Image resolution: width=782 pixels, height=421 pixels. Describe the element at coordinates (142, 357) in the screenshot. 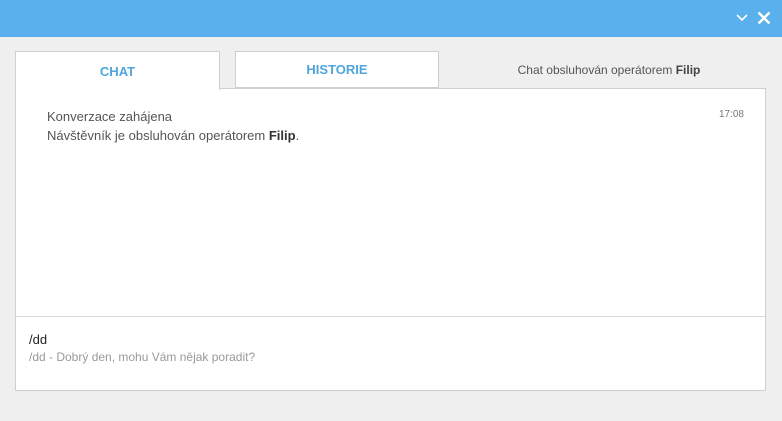

I see `canned-response-suggestion: /dd - Dobrý den, mohu Vám nějak poradit?` at that location.